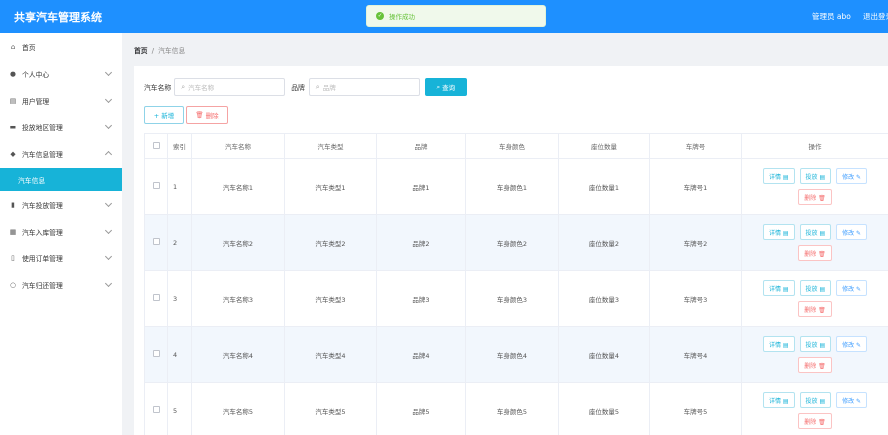  Describe the element at coordinates (13, 74) in the screenshot. I see `user-icon: ●` at that location.